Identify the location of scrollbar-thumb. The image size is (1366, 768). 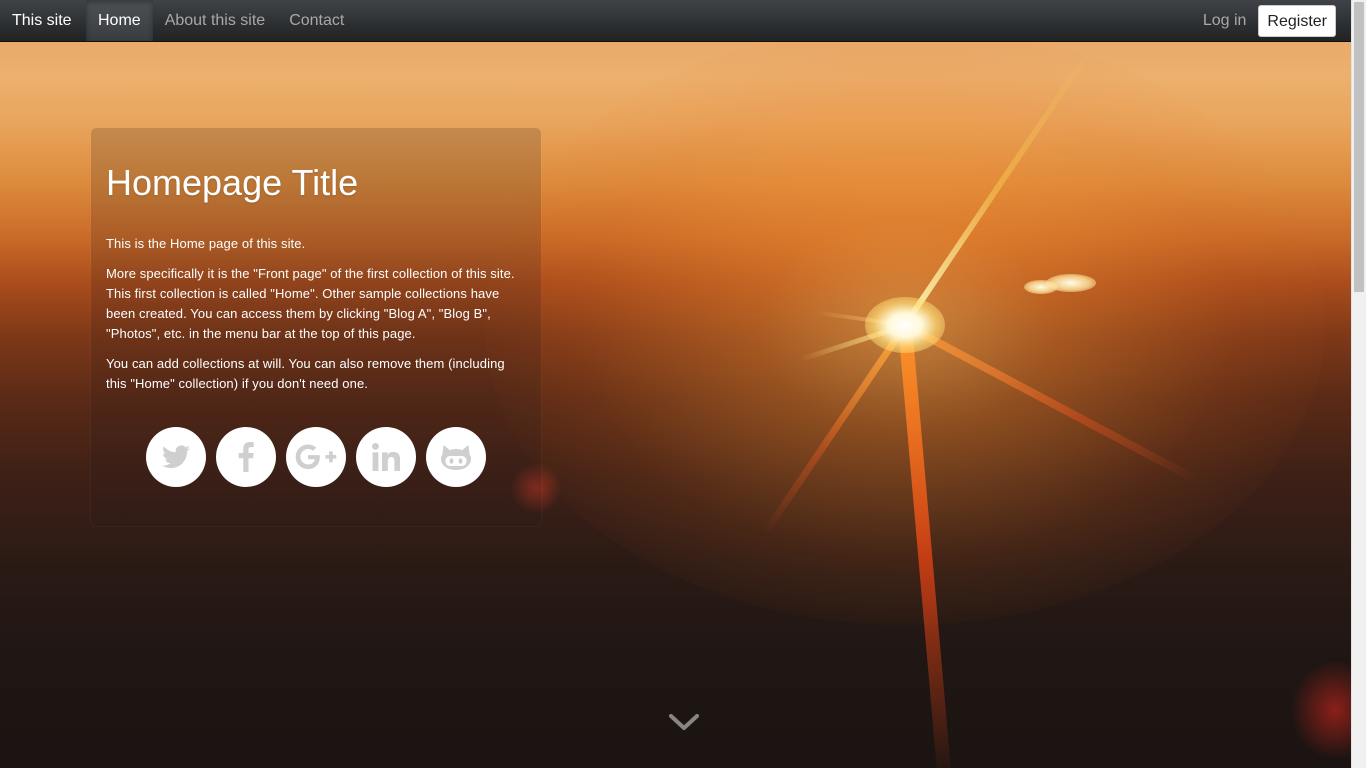
(1359, 147).